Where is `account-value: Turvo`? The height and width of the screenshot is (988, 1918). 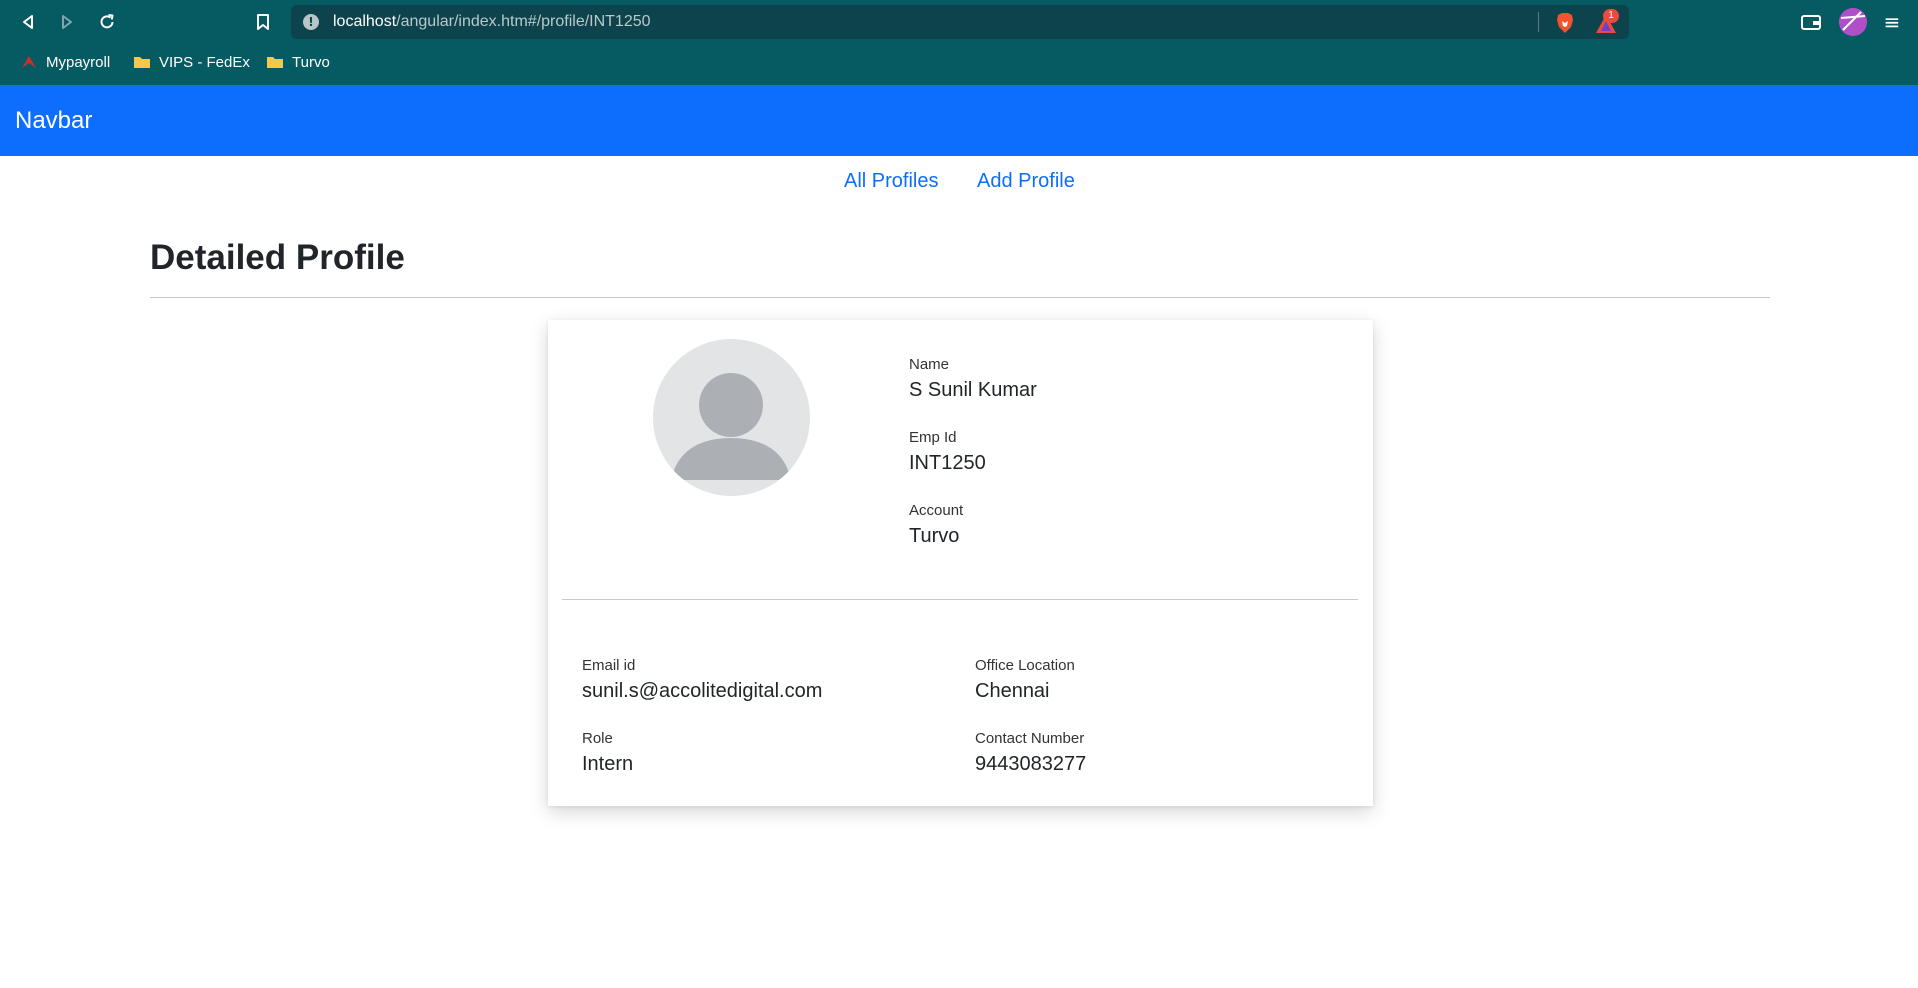 account-value: Turvo is located at coordinates (934, 536).